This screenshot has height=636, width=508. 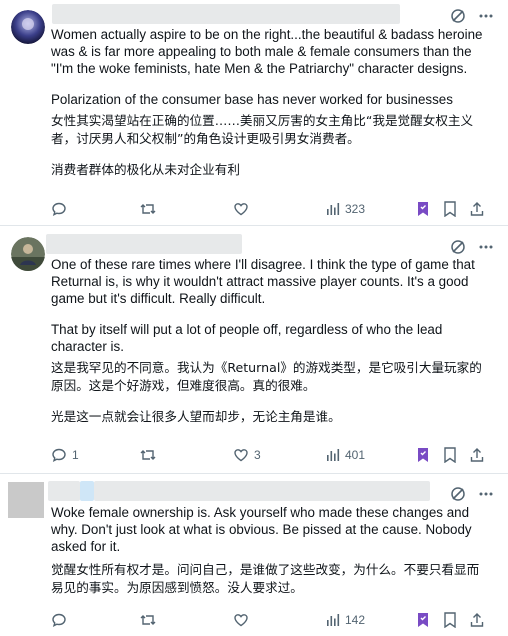 What do you see at coordinates (355, 209) in the screenshot?
I see `views-count: 323` at bounding box center [355, 209].